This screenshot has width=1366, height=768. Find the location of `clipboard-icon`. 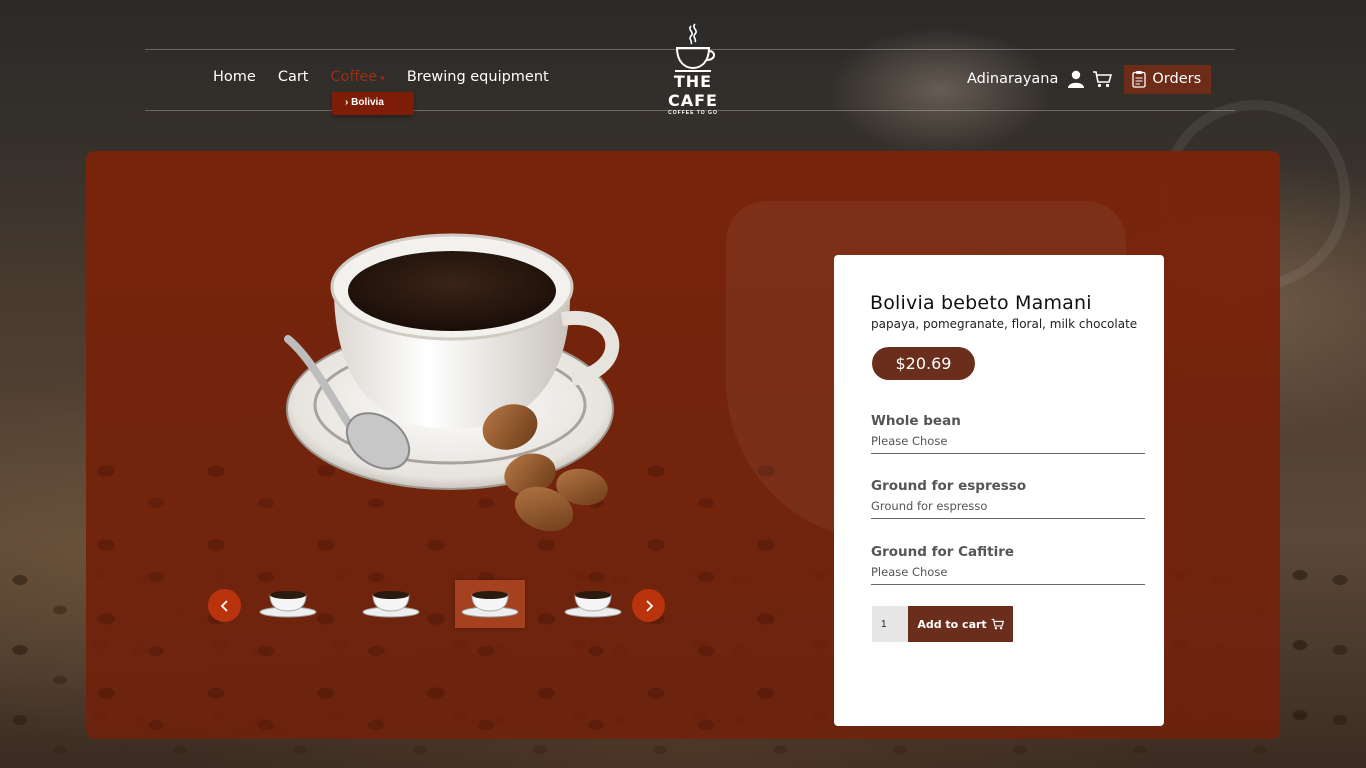

clipboard-icon is located at coordinates (1139, 79).